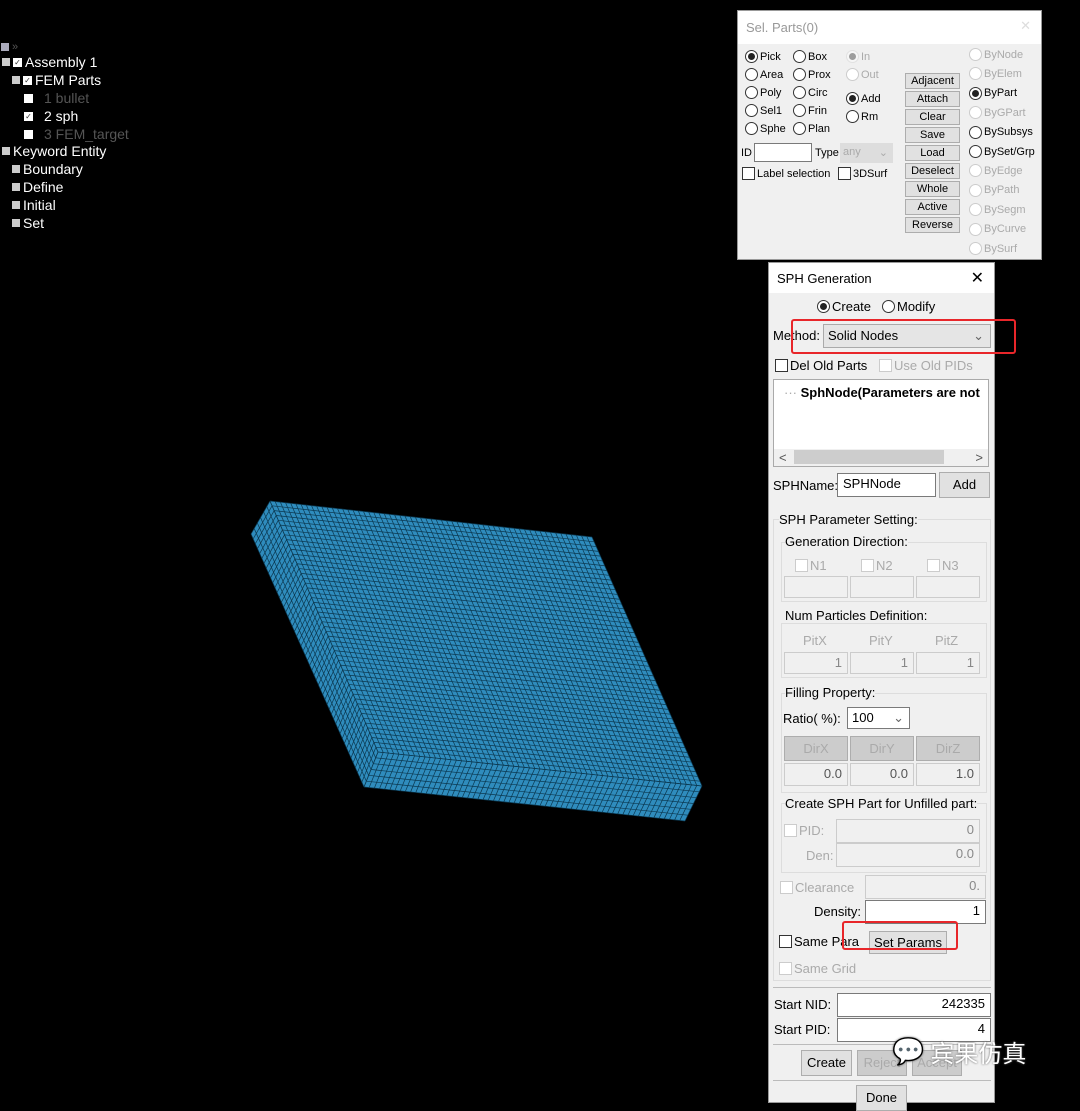 This screenshot has height=1111, width=1080. I want to click on highlight-set-params, so click(900, 935).